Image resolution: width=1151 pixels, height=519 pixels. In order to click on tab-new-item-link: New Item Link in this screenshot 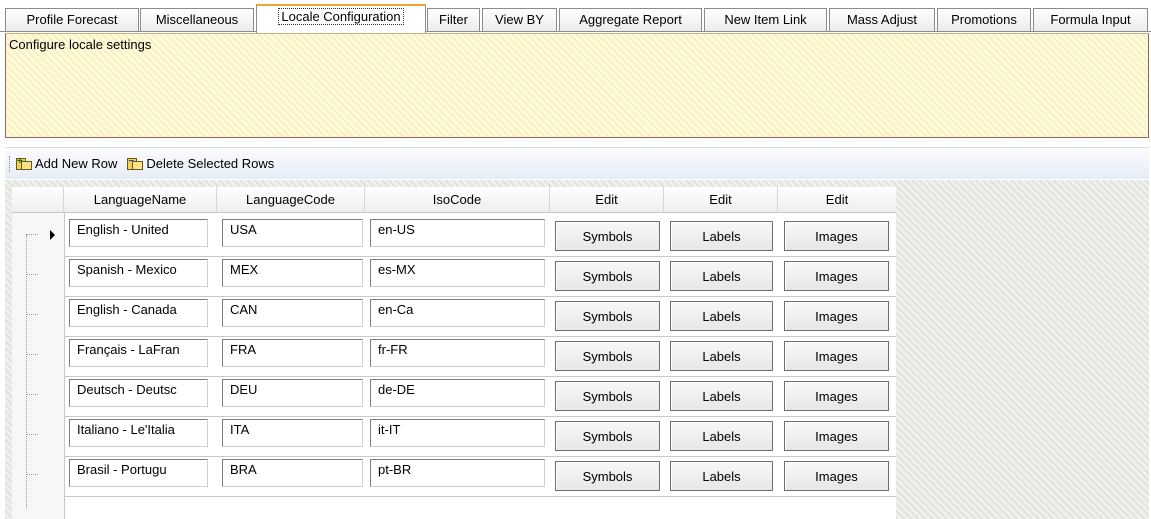, I will do `click(765, 19)`.